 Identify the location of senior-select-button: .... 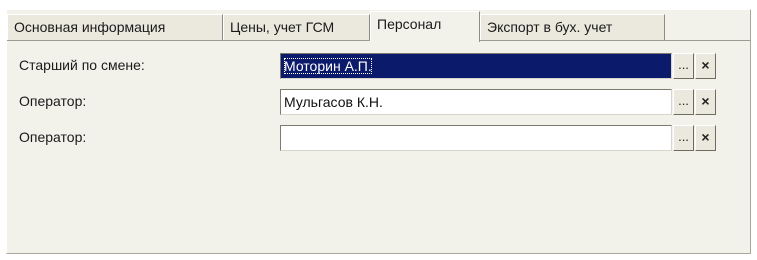
(683, 66).